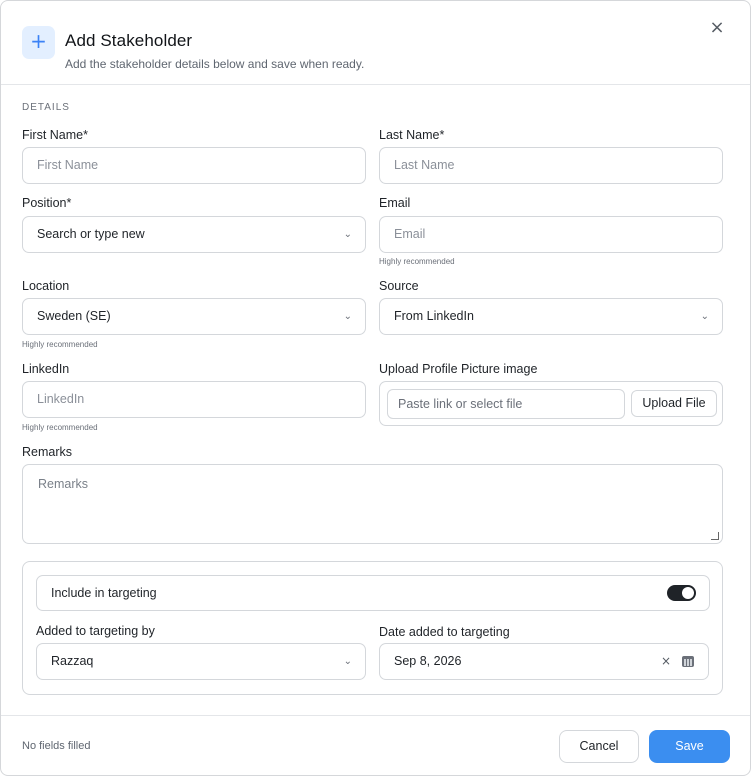  I want to click on position-label: Position*, so click(47, 203).